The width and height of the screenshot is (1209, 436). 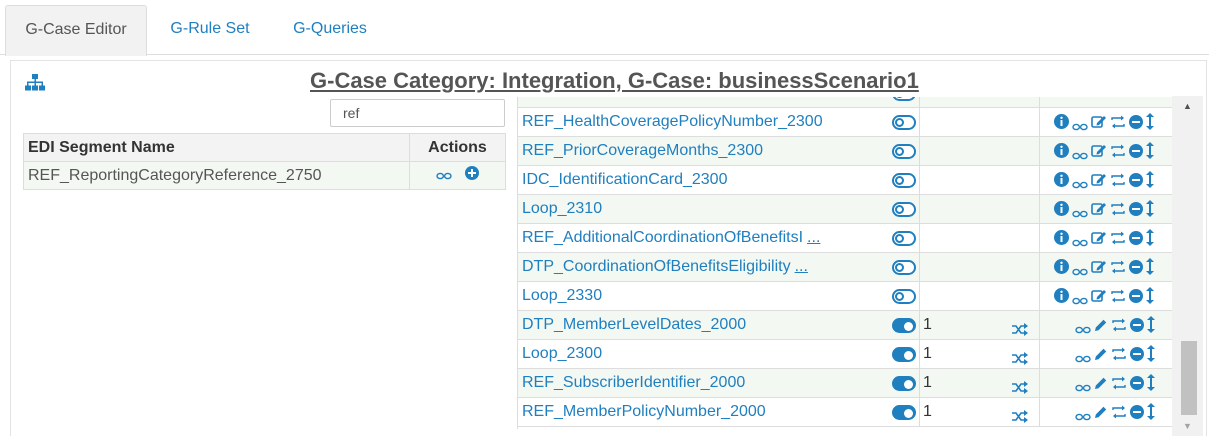 I want to click on vertical-scrollbar: ▲ ▼, so click(x=1187, y=266).